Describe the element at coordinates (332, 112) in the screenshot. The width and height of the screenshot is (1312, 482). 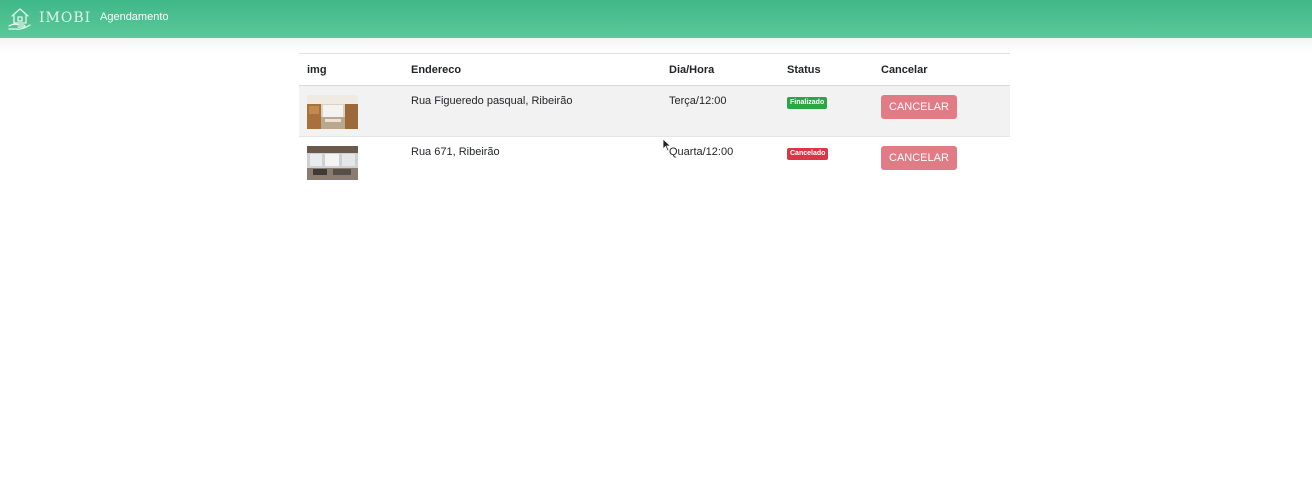
I see `kitchen-photo` at that location.